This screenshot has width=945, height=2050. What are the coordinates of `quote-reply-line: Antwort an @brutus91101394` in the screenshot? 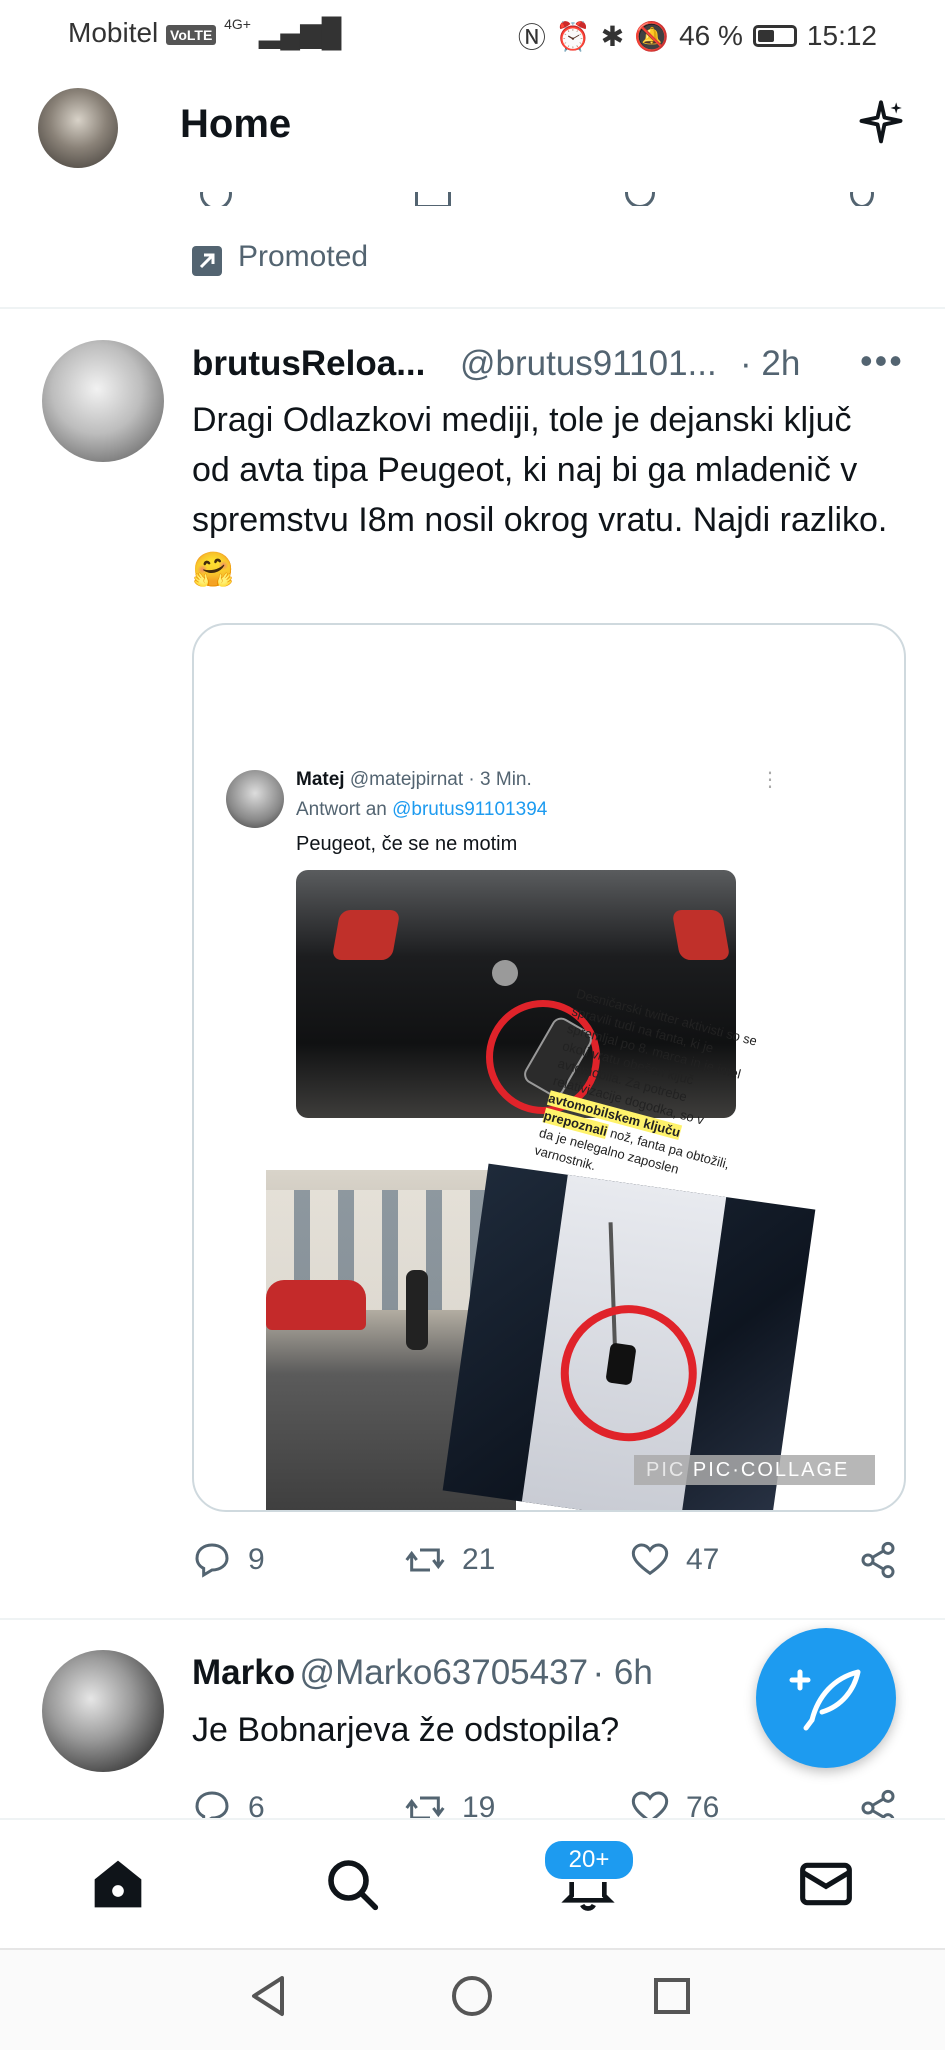 It's located at (421, 810).